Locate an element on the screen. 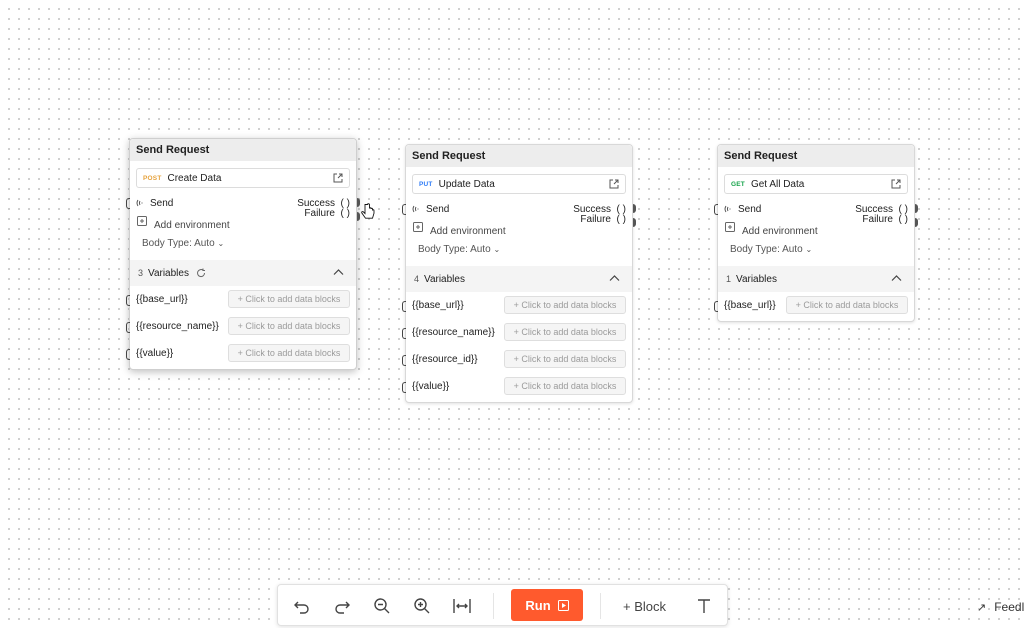  variables-header: 3 Variables is located at coordinates (243, 273).